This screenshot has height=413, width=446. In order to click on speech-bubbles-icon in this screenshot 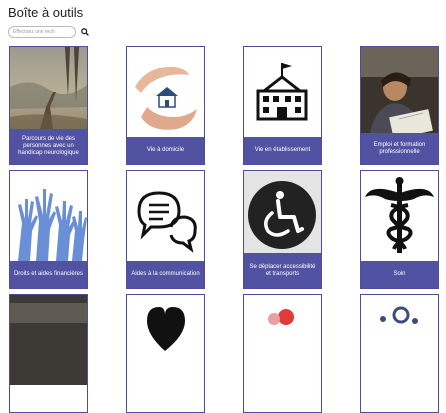, I will do `click(165, 216)`.